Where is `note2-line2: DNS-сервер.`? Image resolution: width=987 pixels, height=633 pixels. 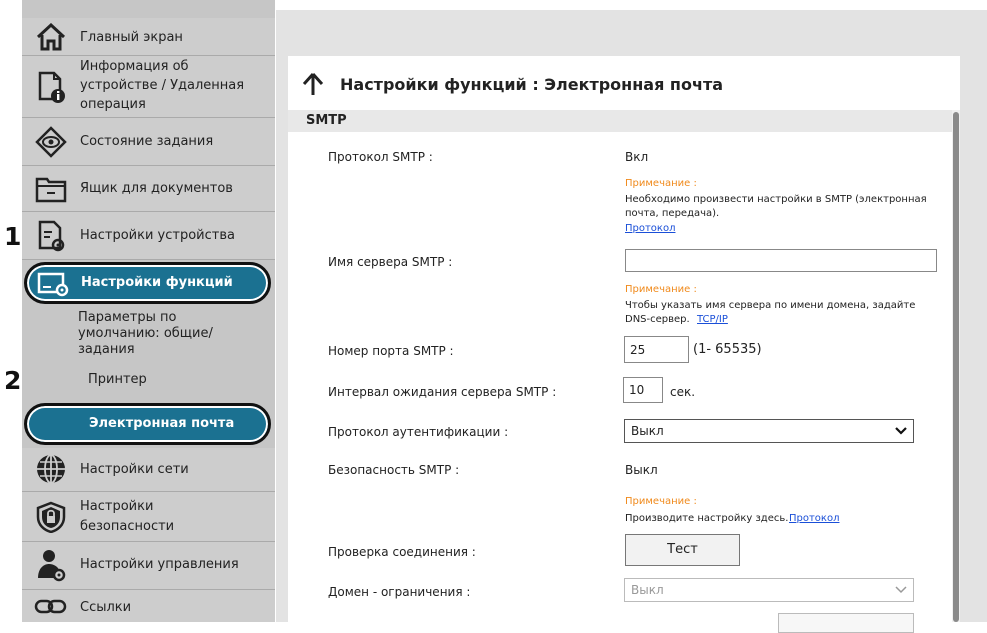
note2-line2: DNS-сервер. is located at coordinates (657, 319).